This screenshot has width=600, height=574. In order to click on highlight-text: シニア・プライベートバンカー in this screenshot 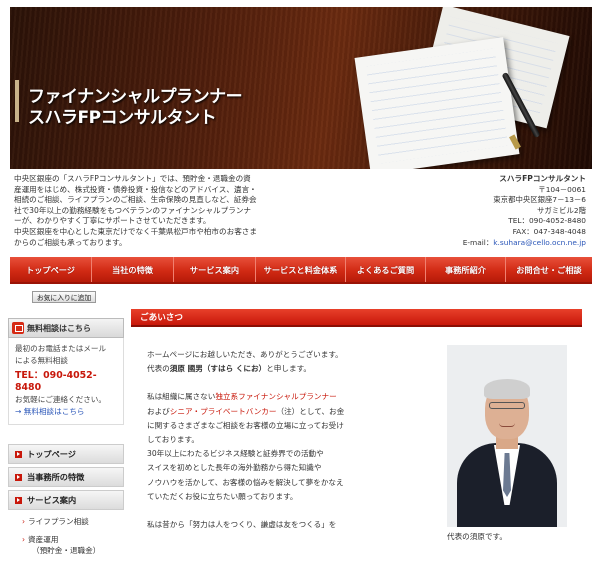, I will do `click(223, 411)`.